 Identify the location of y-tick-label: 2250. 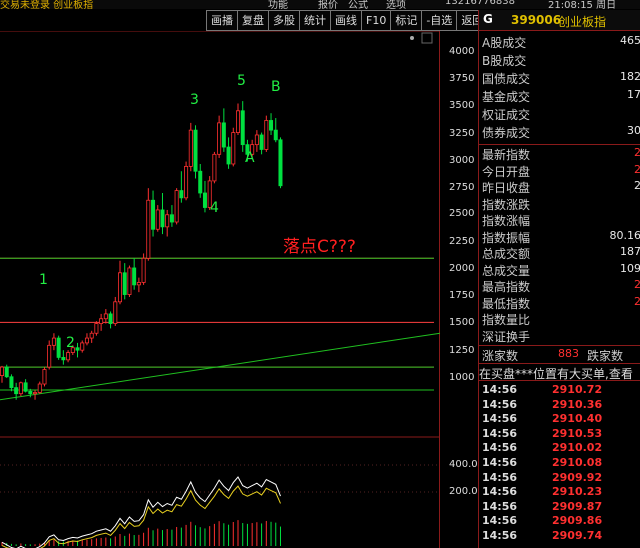
(462, 241).